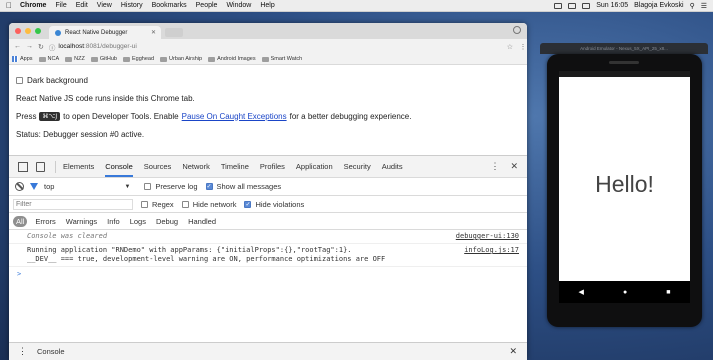  Describe the element at coordinates (268, 274) in the screenshot. I see `console-prompt: >` at that location.